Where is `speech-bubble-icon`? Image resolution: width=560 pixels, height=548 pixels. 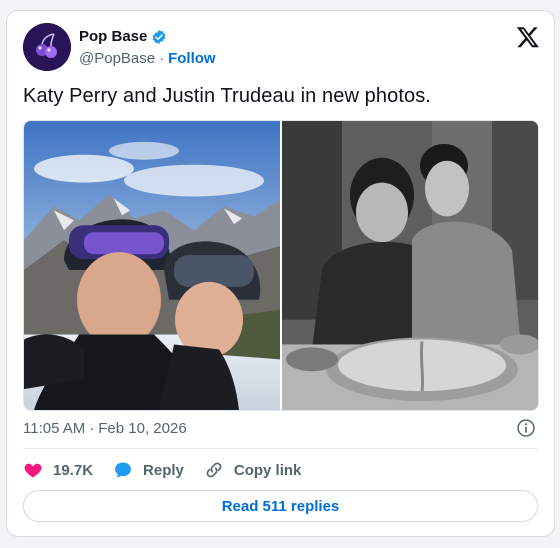 speech-bubble-icon is located at coordinates (123, 470).